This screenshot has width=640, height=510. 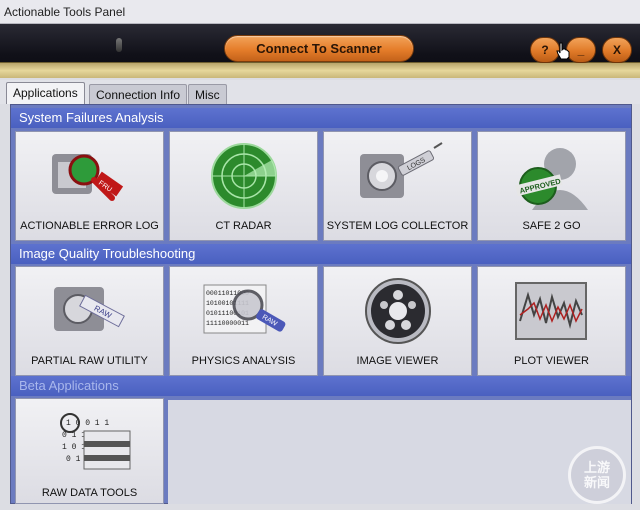 I want to click on tab-misc: Misc, so click(x=207, y=94).